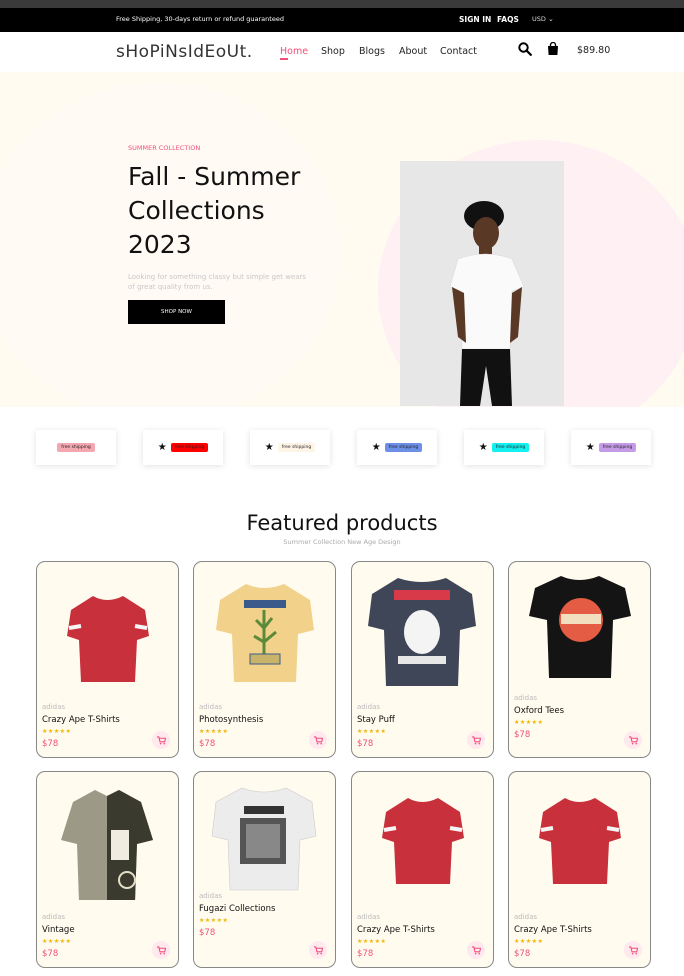 Image resolution: width=684 pixels, height=976 pixels. Describe the element at coordinates (475, 19) in the screenshot. I see `signin-link: SIGN IN` at that location.